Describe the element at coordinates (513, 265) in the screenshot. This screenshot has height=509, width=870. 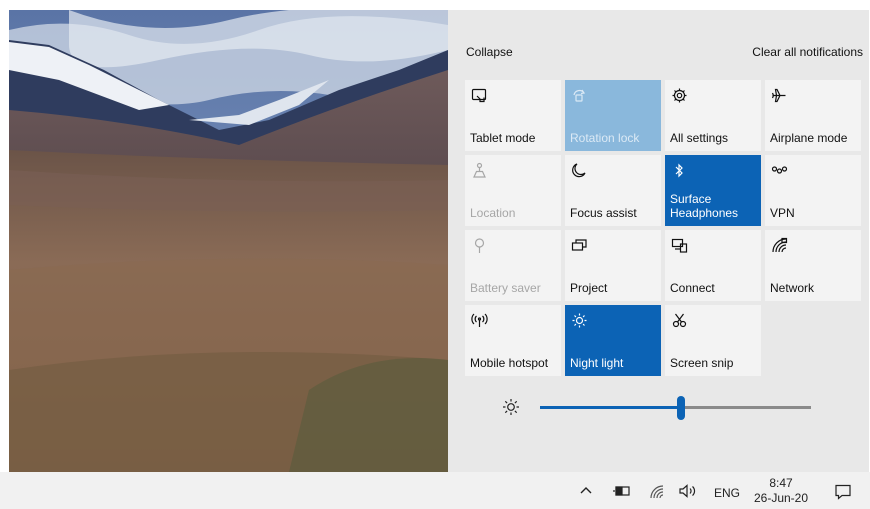
I see `quick-action-battery-saver: Battery saver` at that location.